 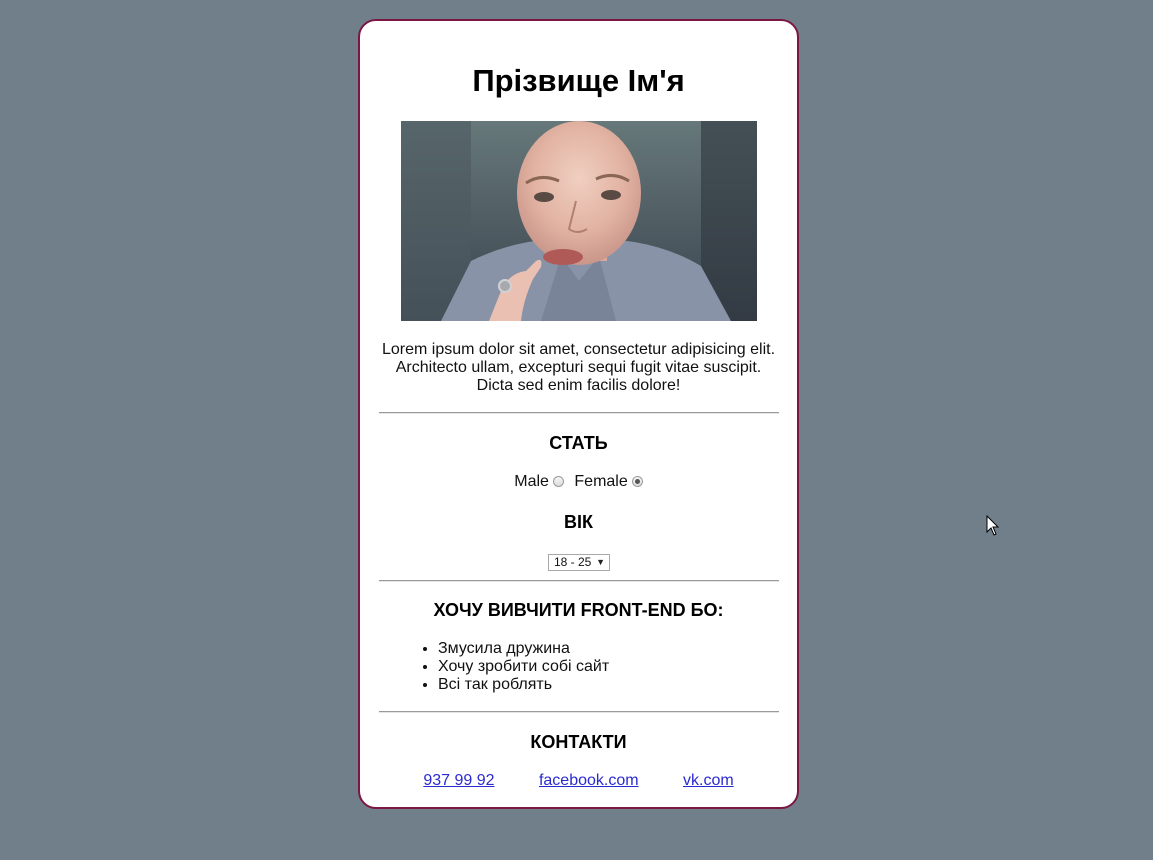 What do you see at coordinates (993, 525) in the screenshot?
I see `mouse-cursor-icon` at bounding box center [993, 525].